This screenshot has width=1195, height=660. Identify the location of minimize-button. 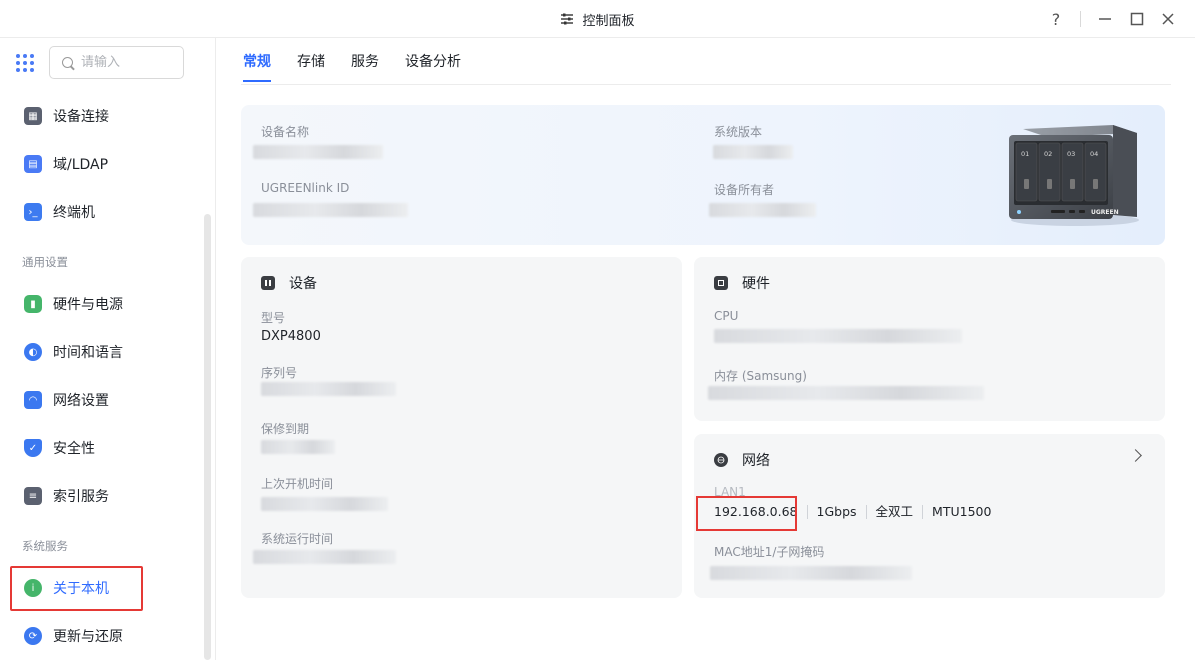
(1105, 19).